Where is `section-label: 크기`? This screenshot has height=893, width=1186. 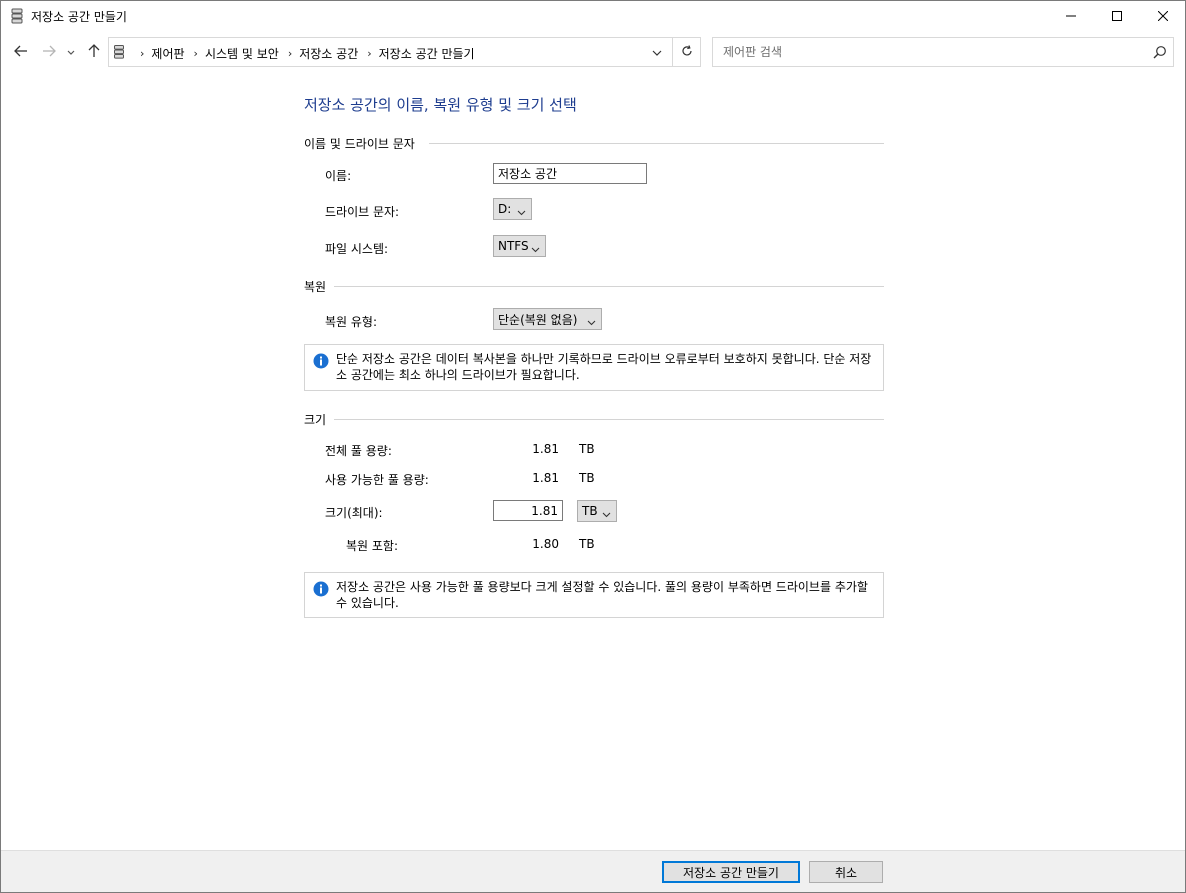 section-label: 크기 is located at coordinates (318, 419).